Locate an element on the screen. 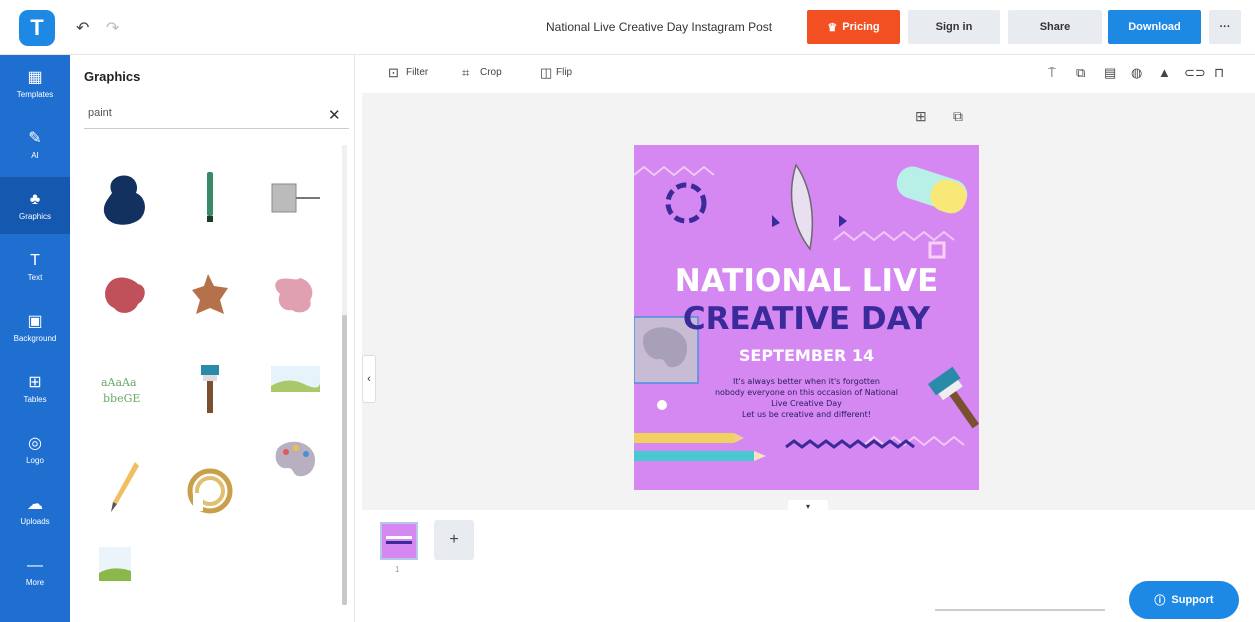  undo-icon: ↶ is located at coordinates (82, 28).